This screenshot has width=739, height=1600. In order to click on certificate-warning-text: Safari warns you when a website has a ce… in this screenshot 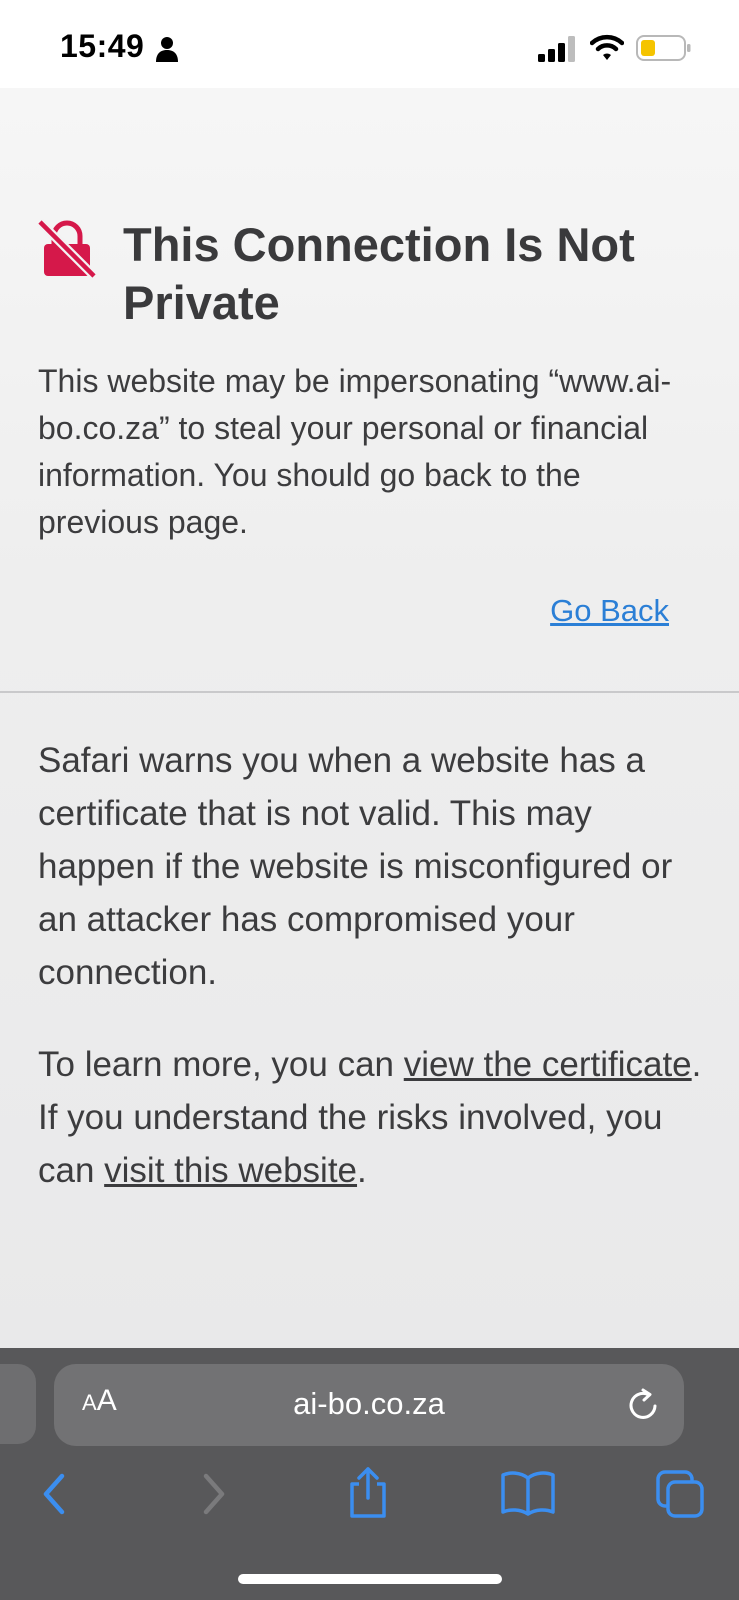, I will do `click(355, 866)`.